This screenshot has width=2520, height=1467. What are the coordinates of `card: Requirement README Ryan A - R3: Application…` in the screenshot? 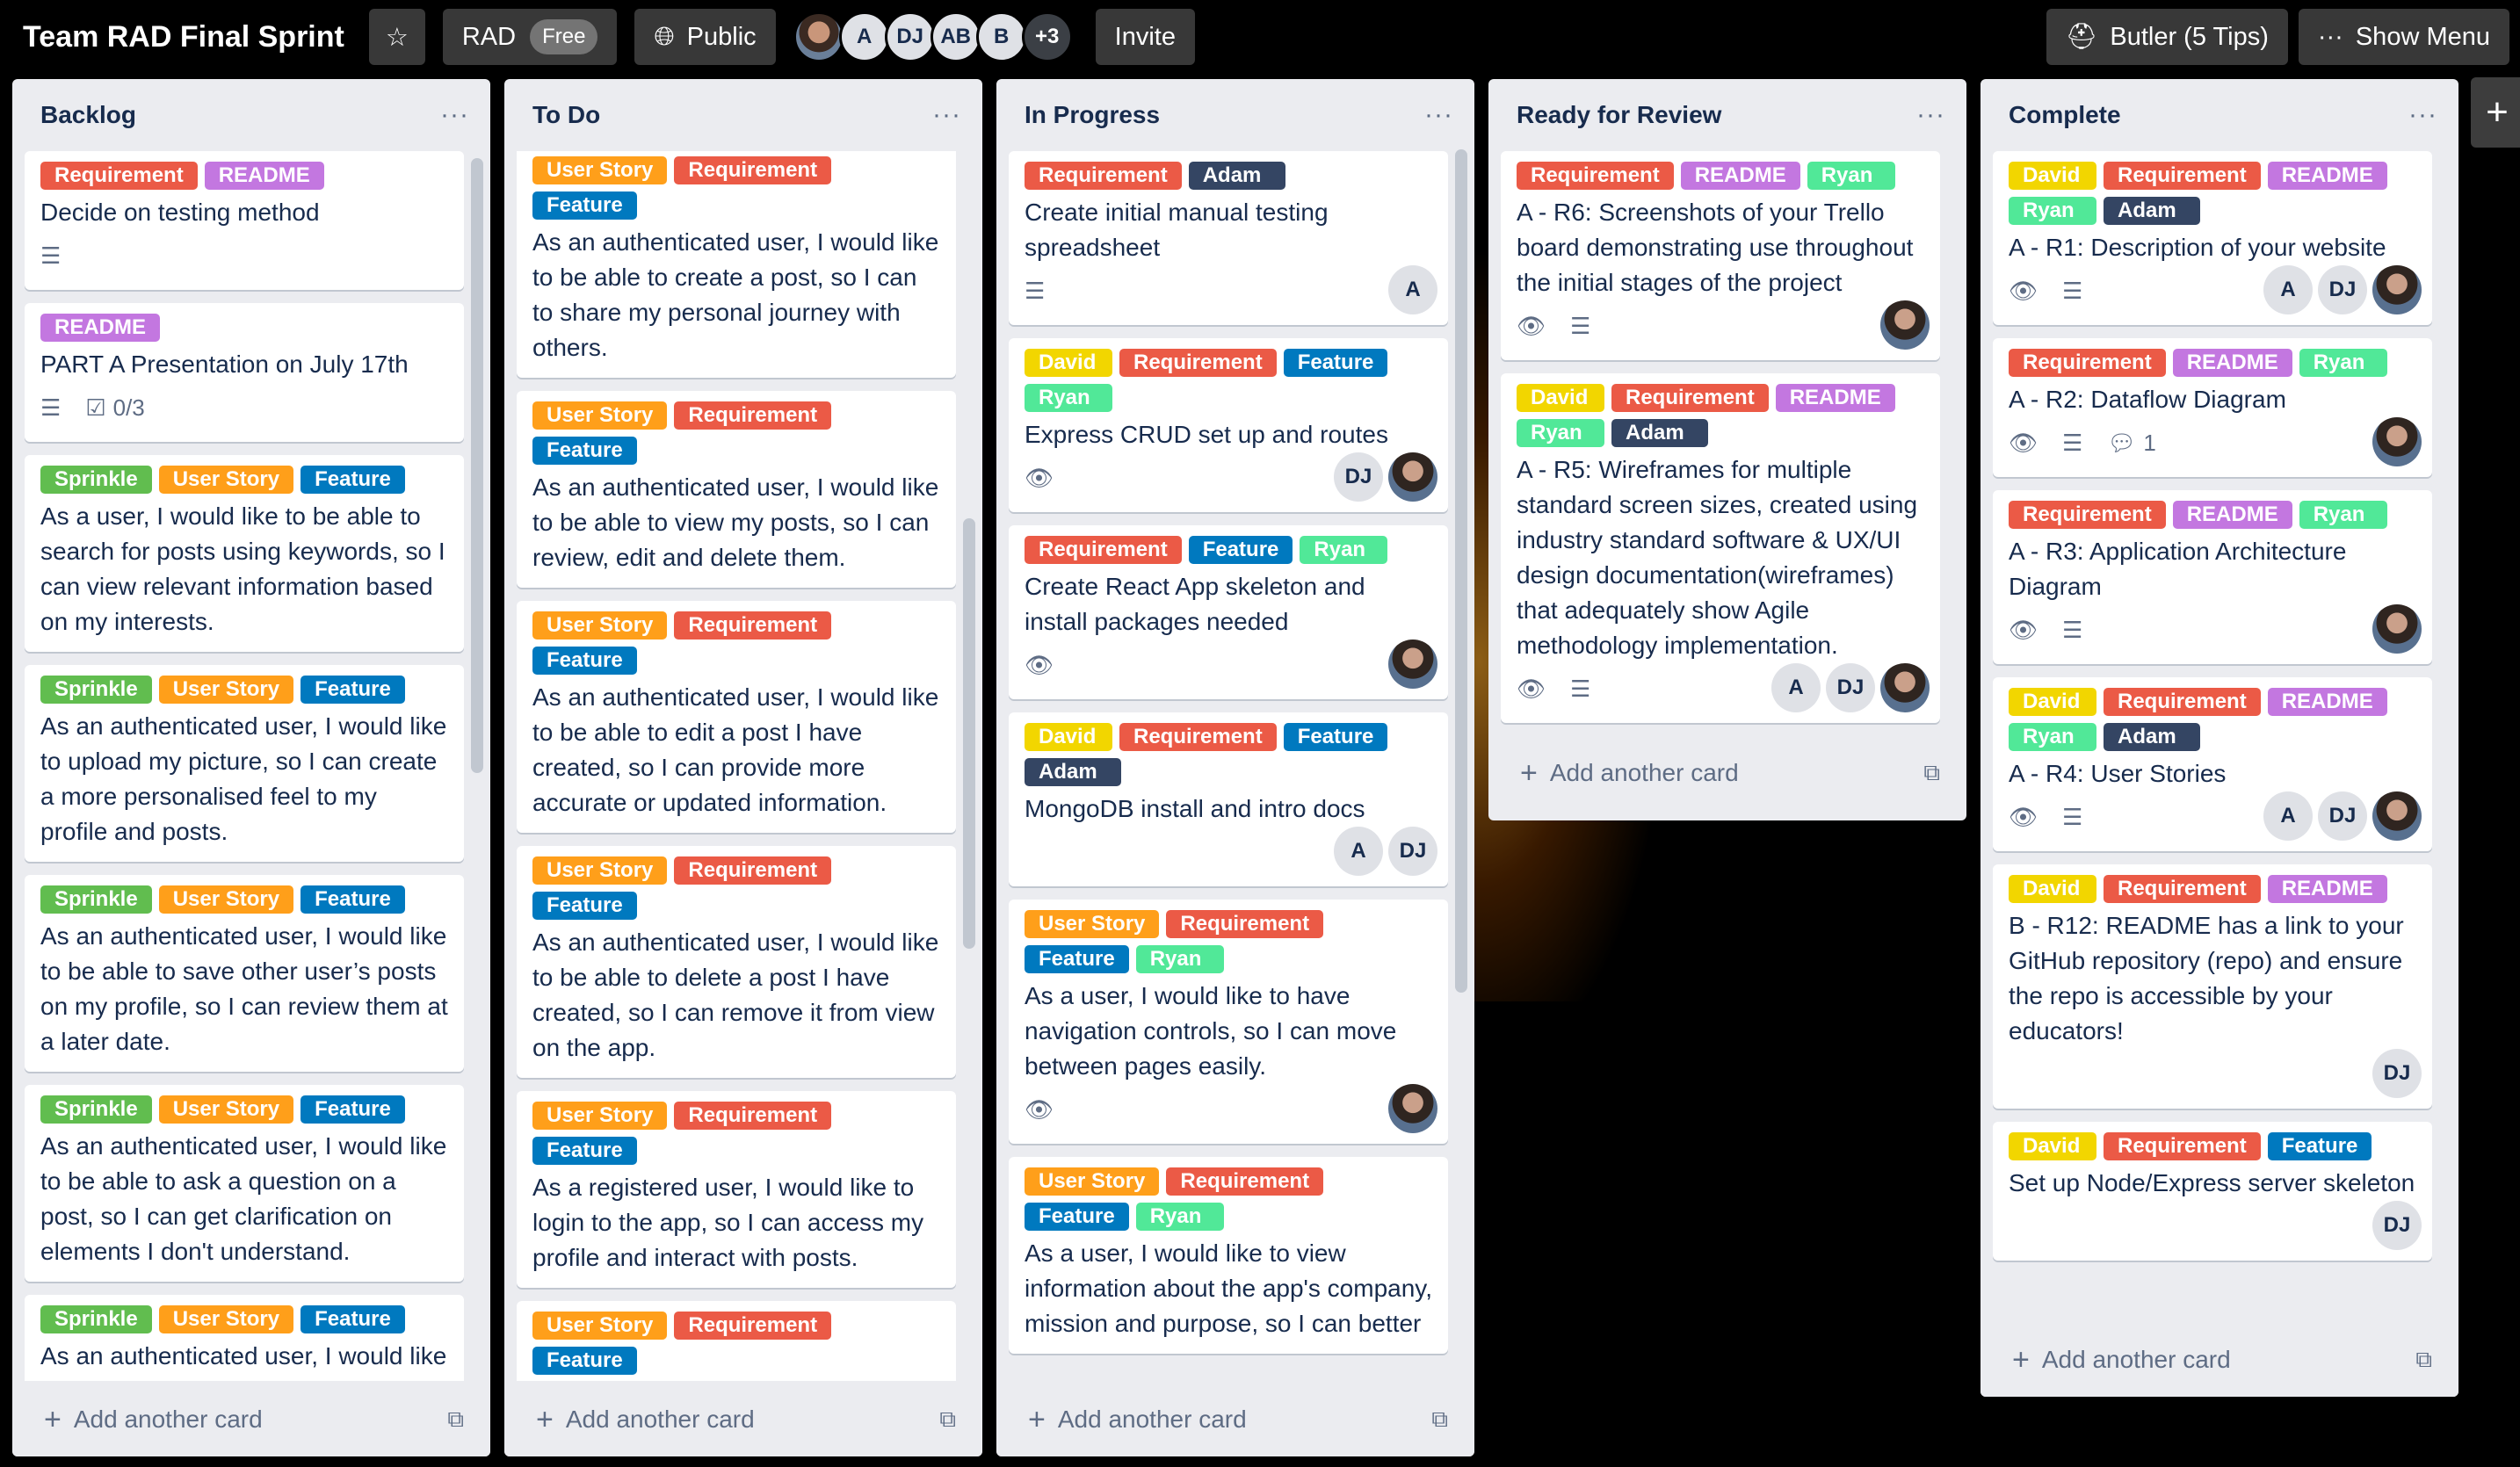 It's located at (2212, 577).